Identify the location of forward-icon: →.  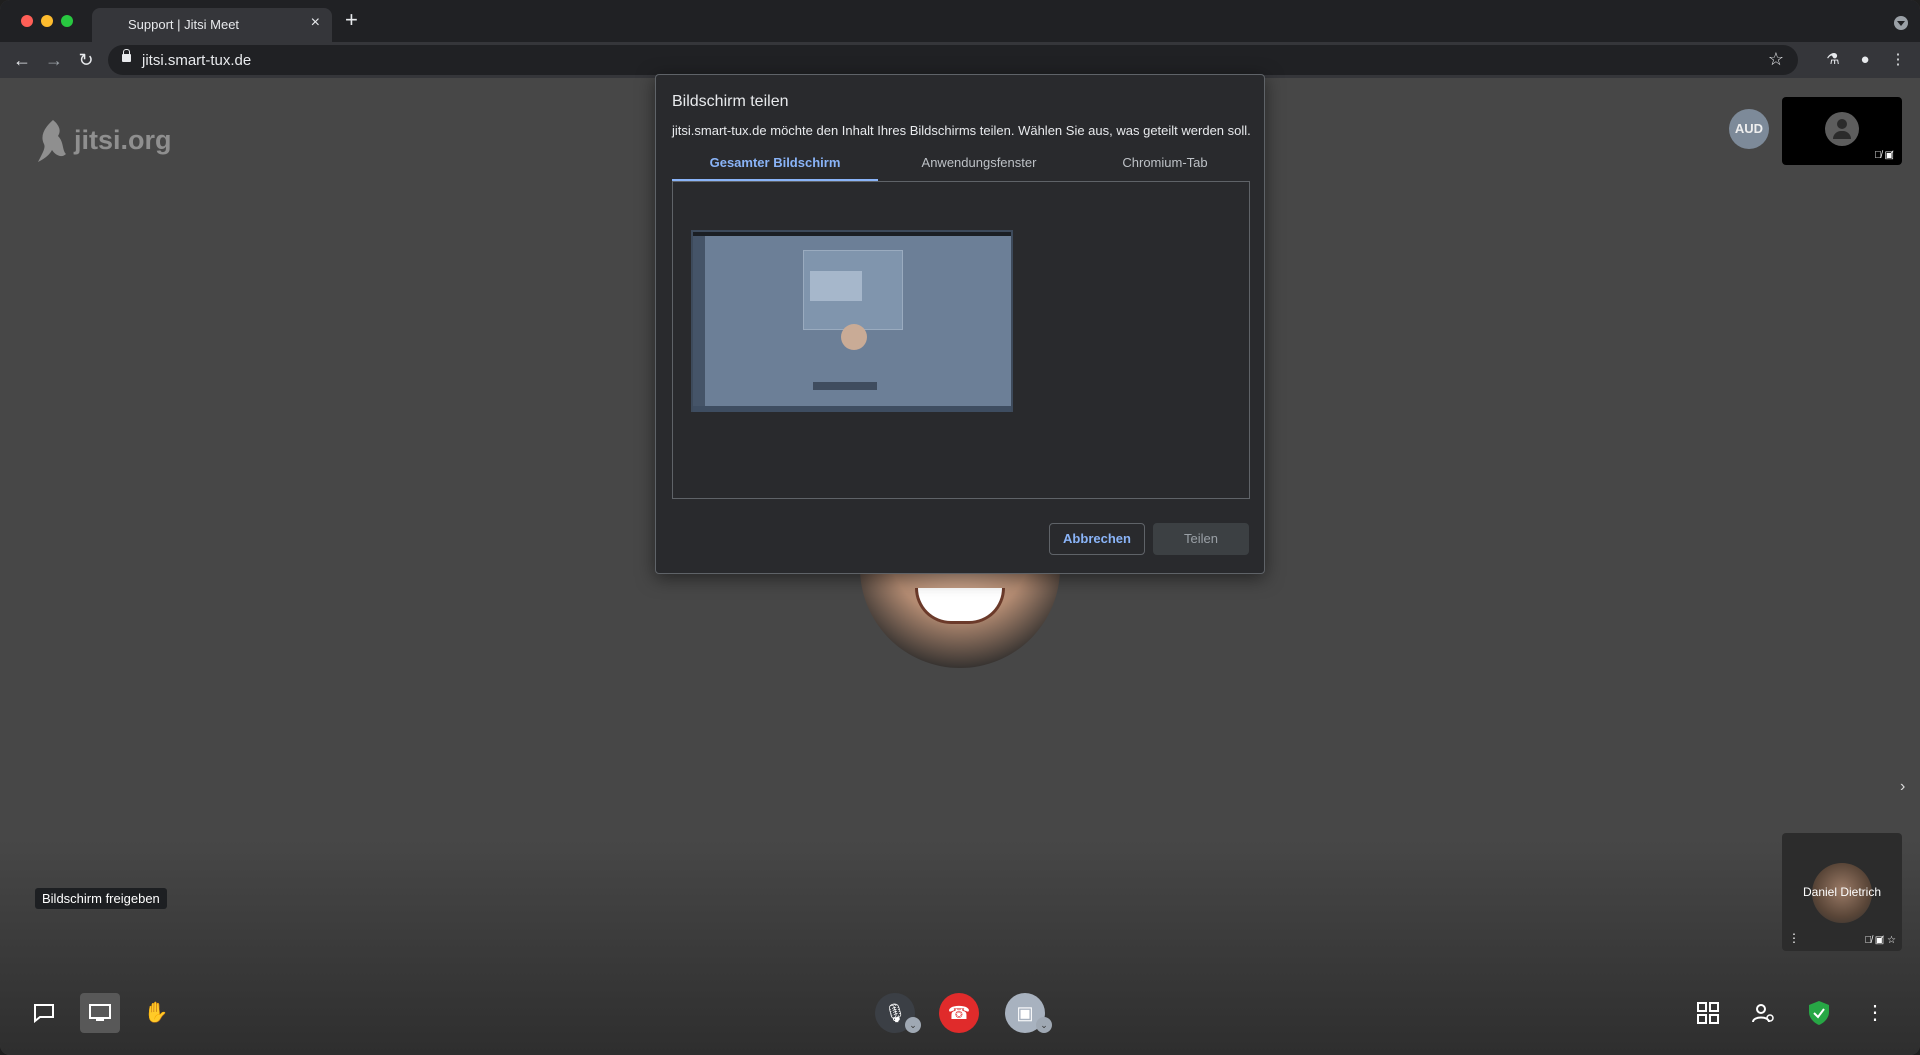
(54, 60).